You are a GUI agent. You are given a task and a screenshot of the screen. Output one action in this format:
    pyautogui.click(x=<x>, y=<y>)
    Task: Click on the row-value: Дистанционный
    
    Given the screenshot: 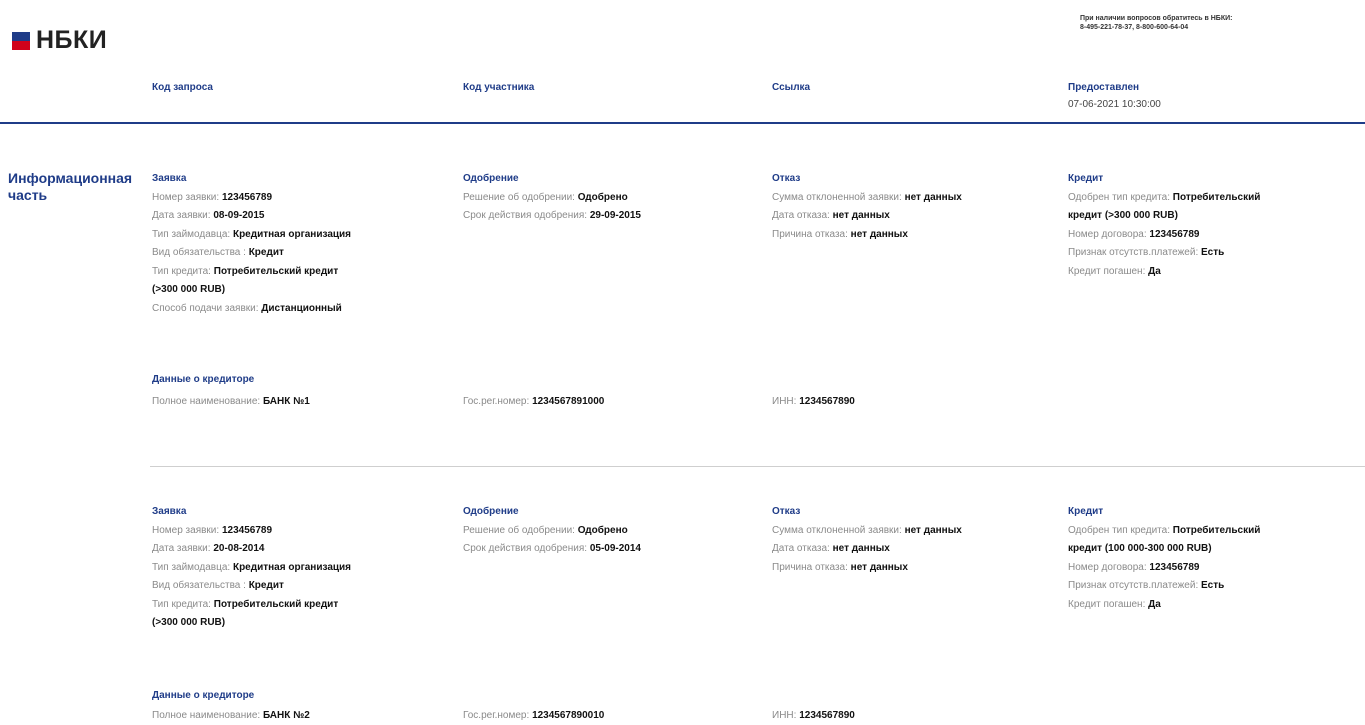 What is the action you would take?
    pyautogui.click(x=301, y=308)
    